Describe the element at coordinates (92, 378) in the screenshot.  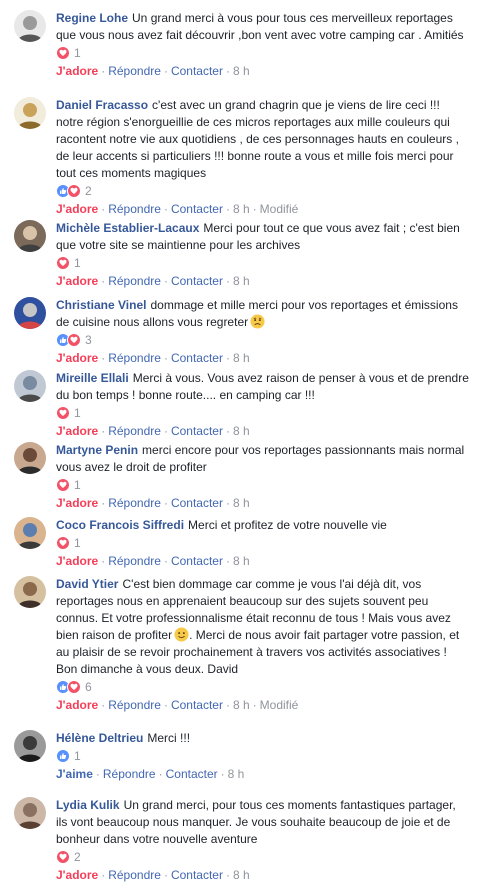
I see `comment-author: Mireille Ellali` at that location.